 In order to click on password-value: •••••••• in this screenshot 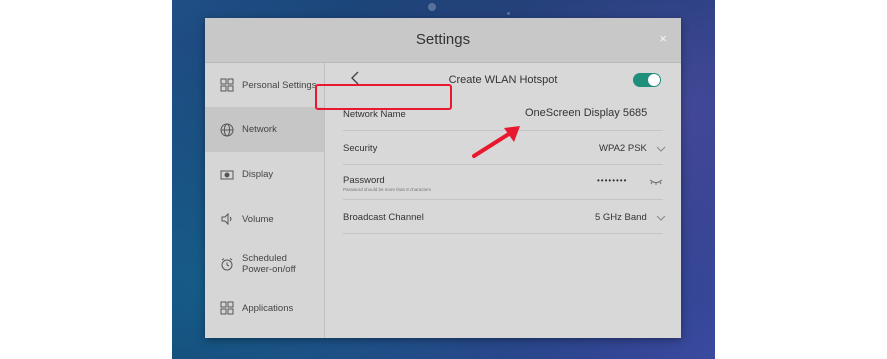, I will do `click(612, 180)`.